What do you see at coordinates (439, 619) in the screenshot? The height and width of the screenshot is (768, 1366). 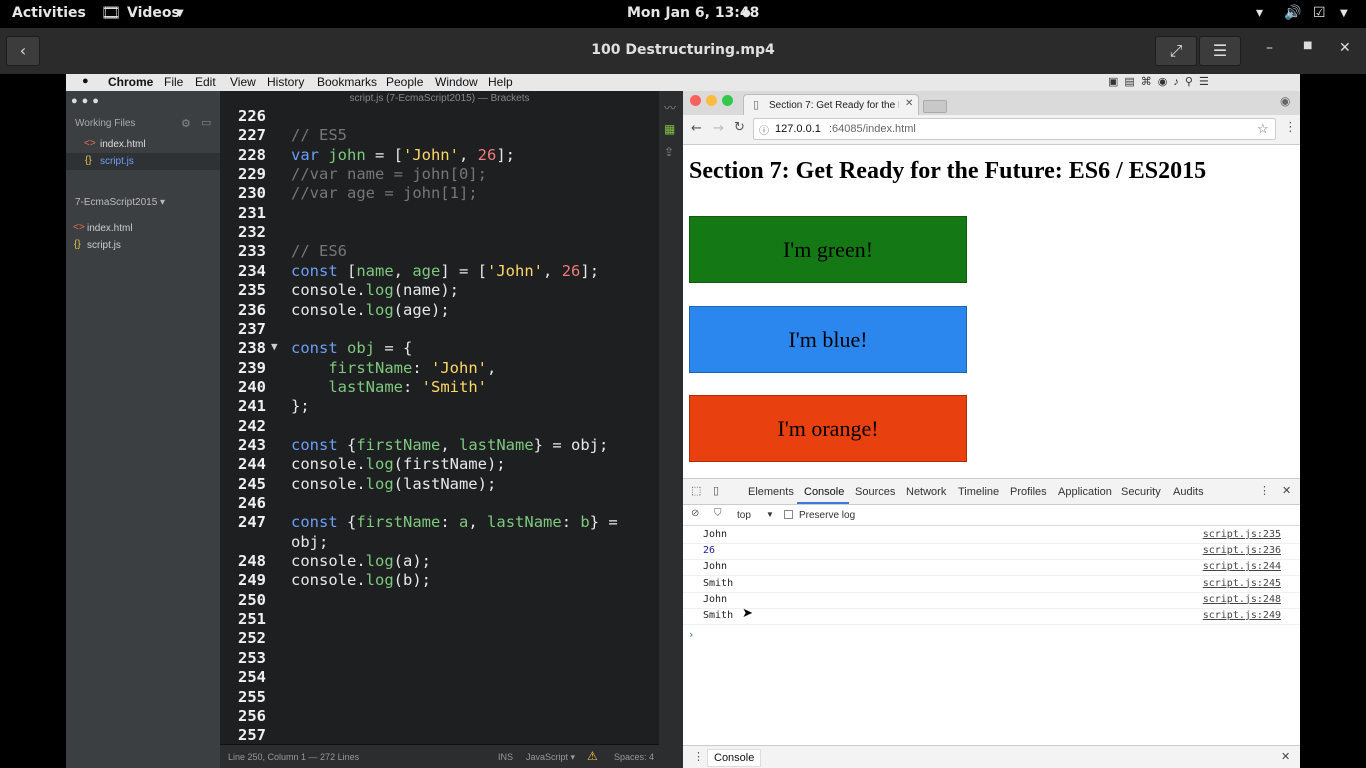 I see `code-line: 251` at bounding box center [439, 619].